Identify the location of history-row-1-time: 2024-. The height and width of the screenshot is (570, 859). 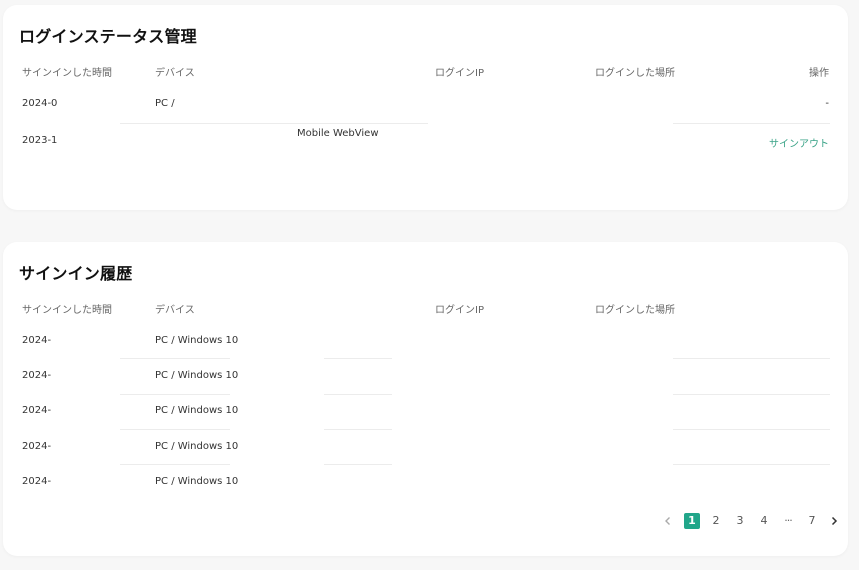
(37, 340).